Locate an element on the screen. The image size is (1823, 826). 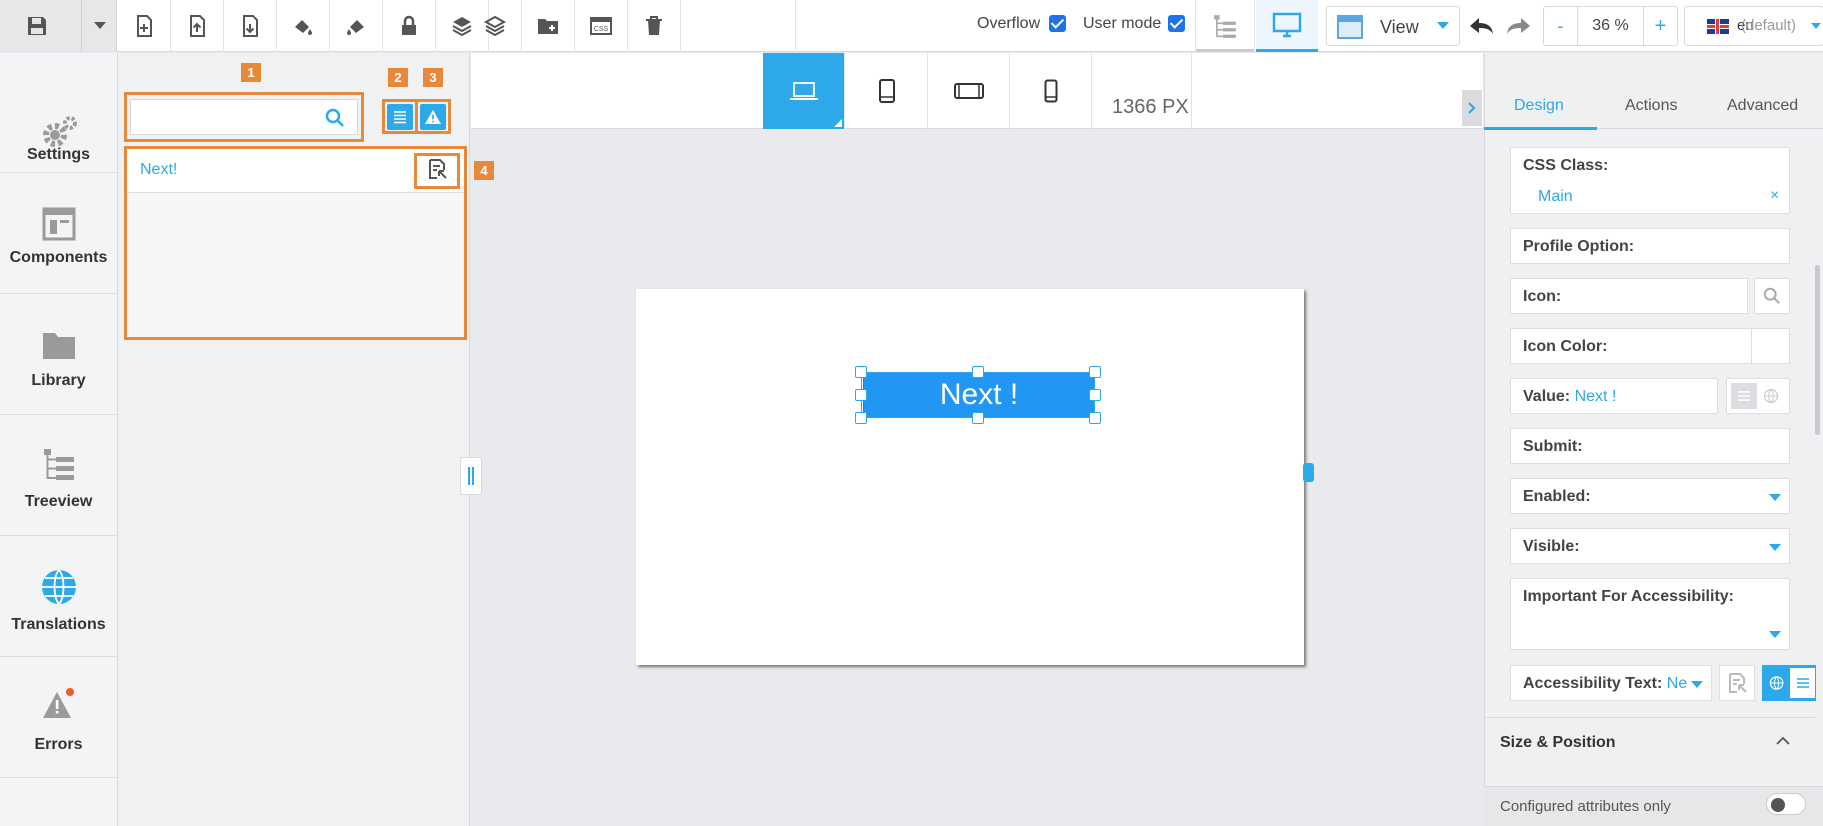
highlight-list-button is located at coordinates (400, 116).